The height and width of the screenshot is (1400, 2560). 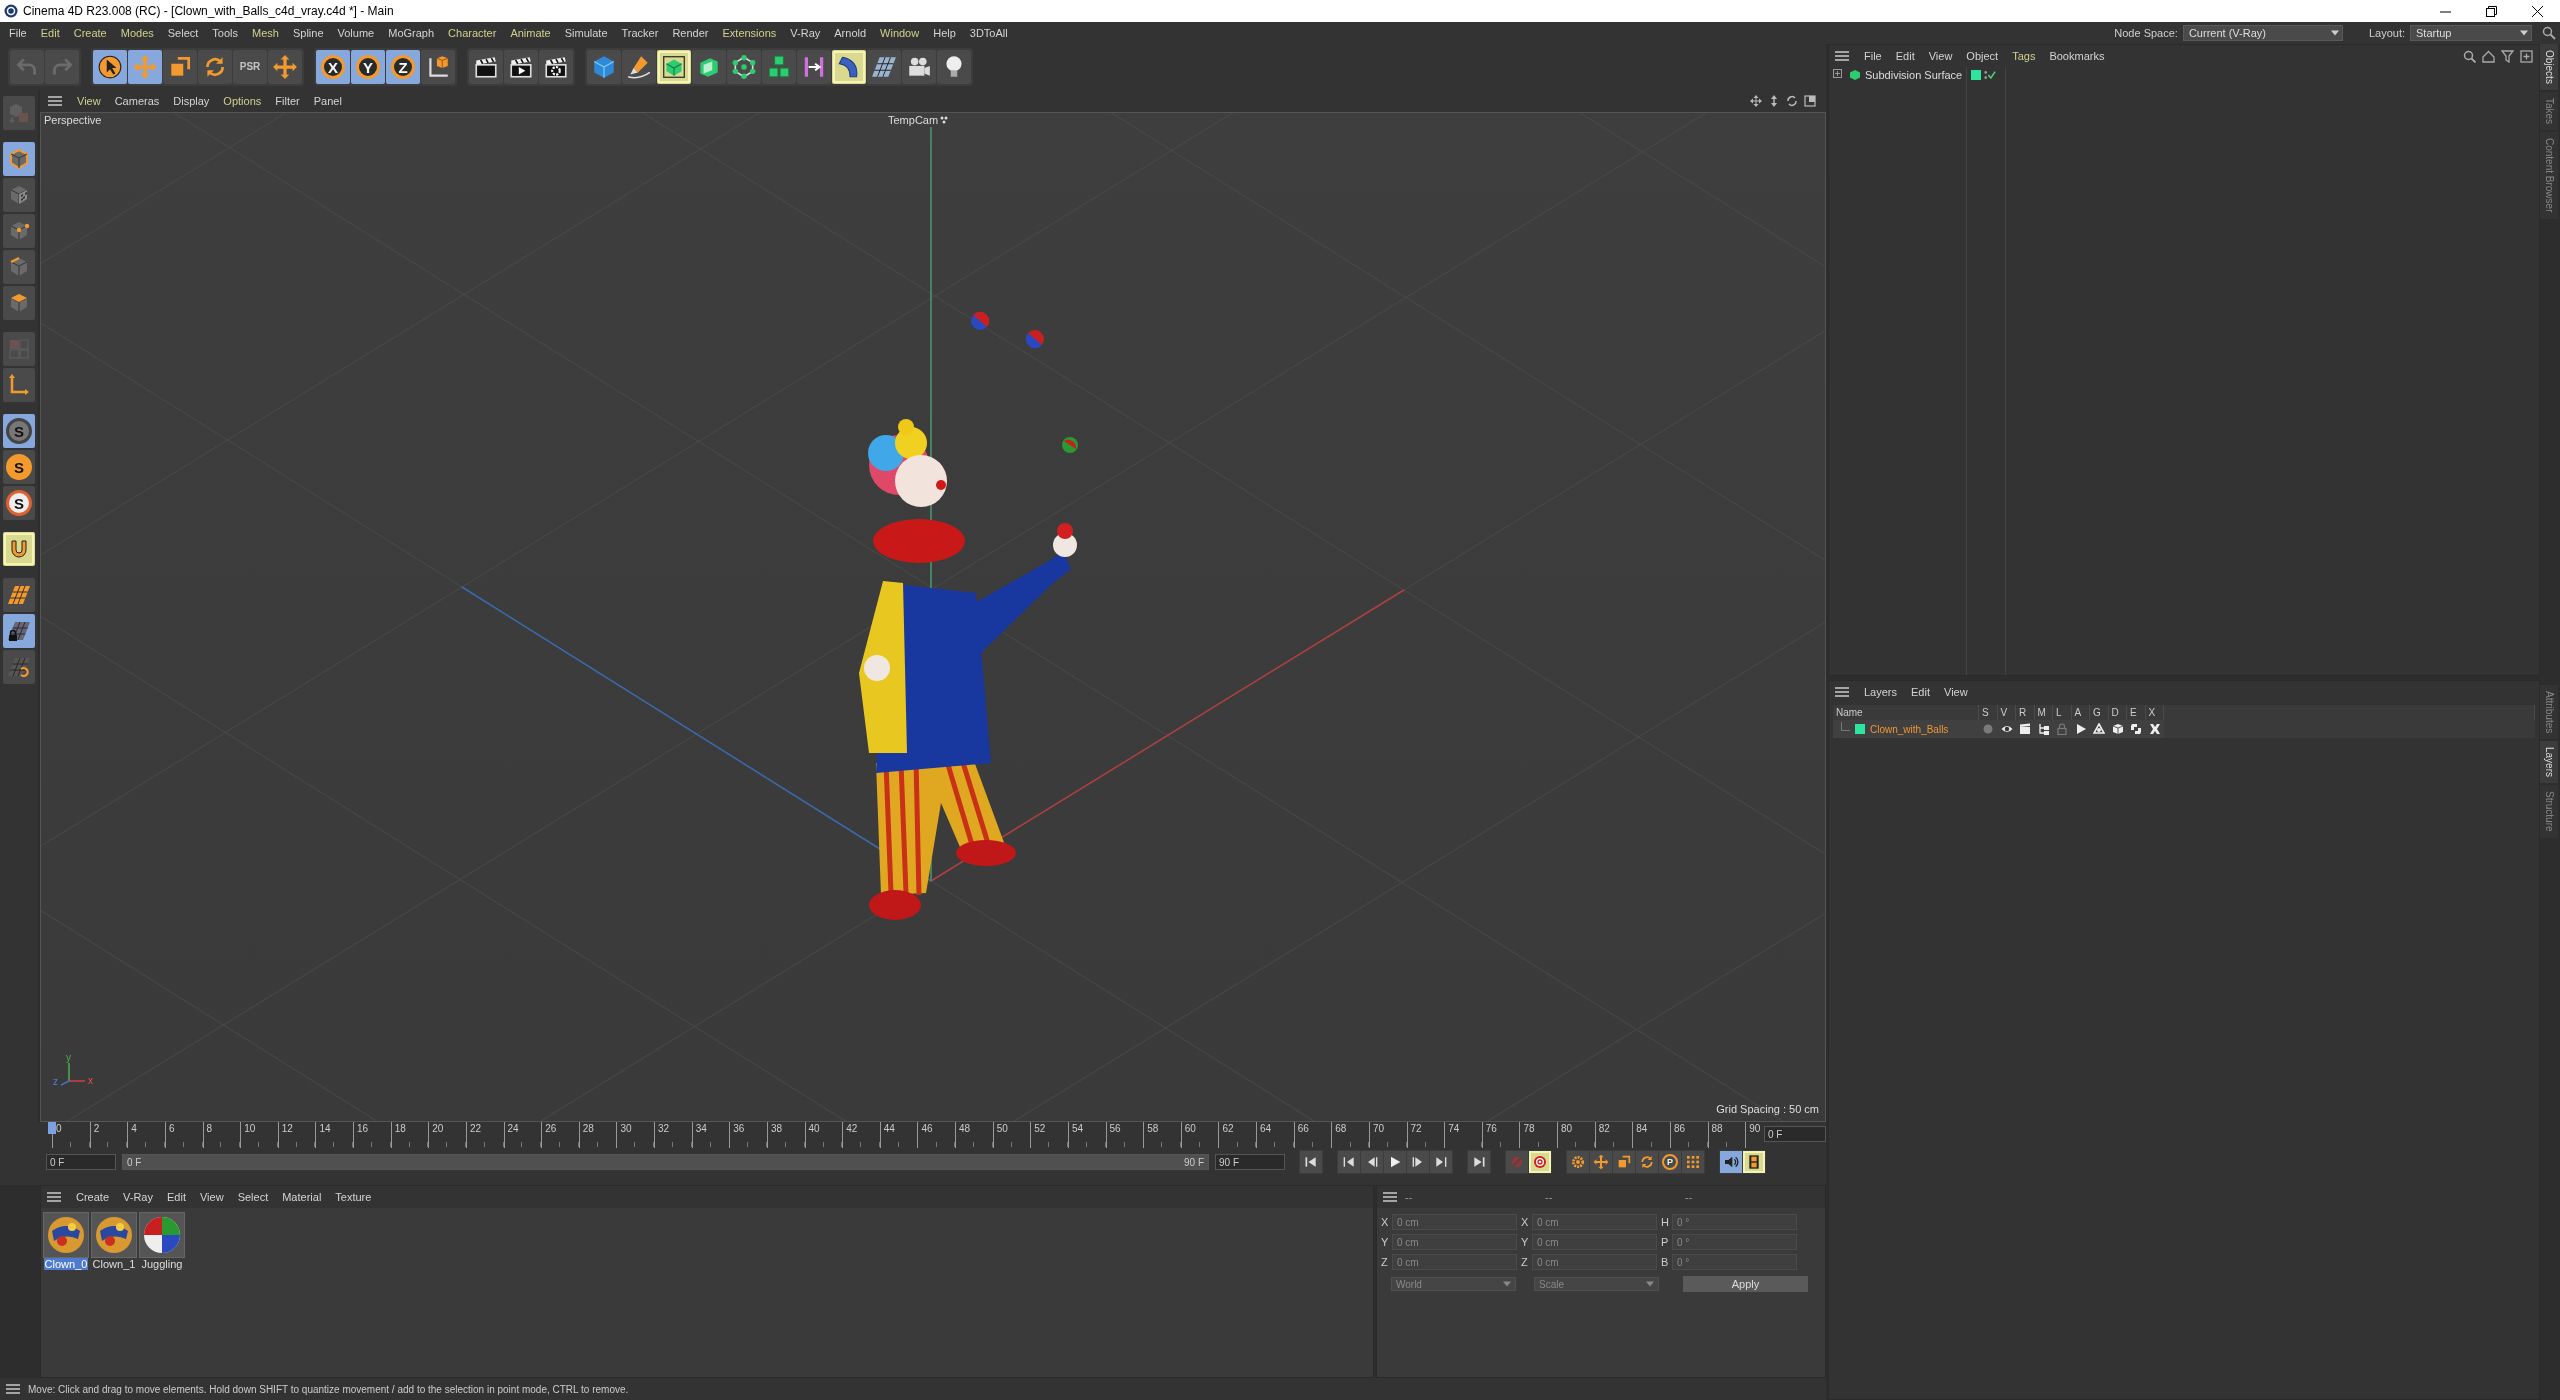 What do you see at coordinates (308, 33) in the screenshot?
I see `menu-item: Spline` at bounding box center [308, 33].